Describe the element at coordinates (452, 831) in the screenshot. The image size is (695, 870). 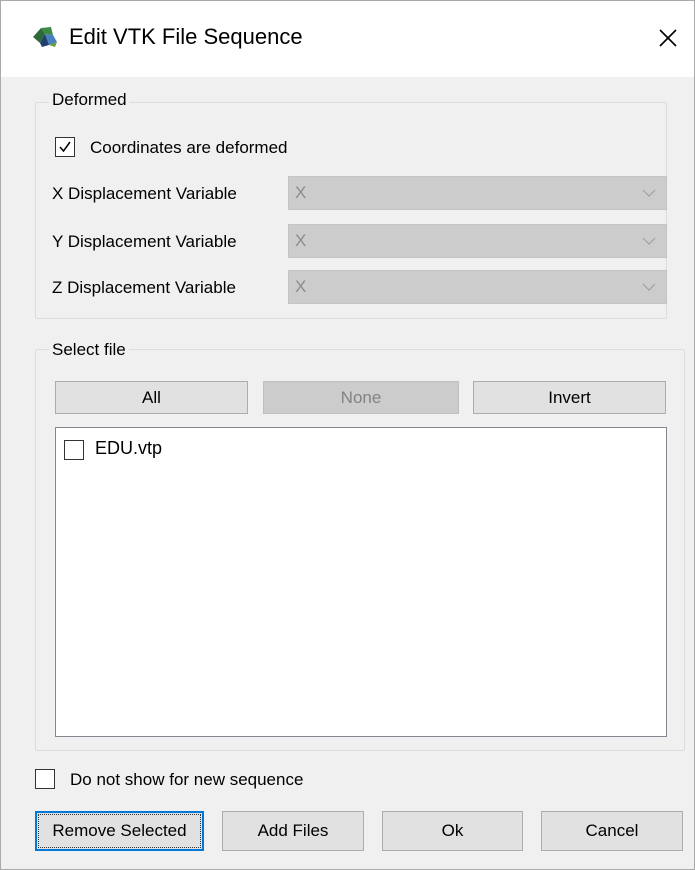
I see `ok-button: Ok` at that location.